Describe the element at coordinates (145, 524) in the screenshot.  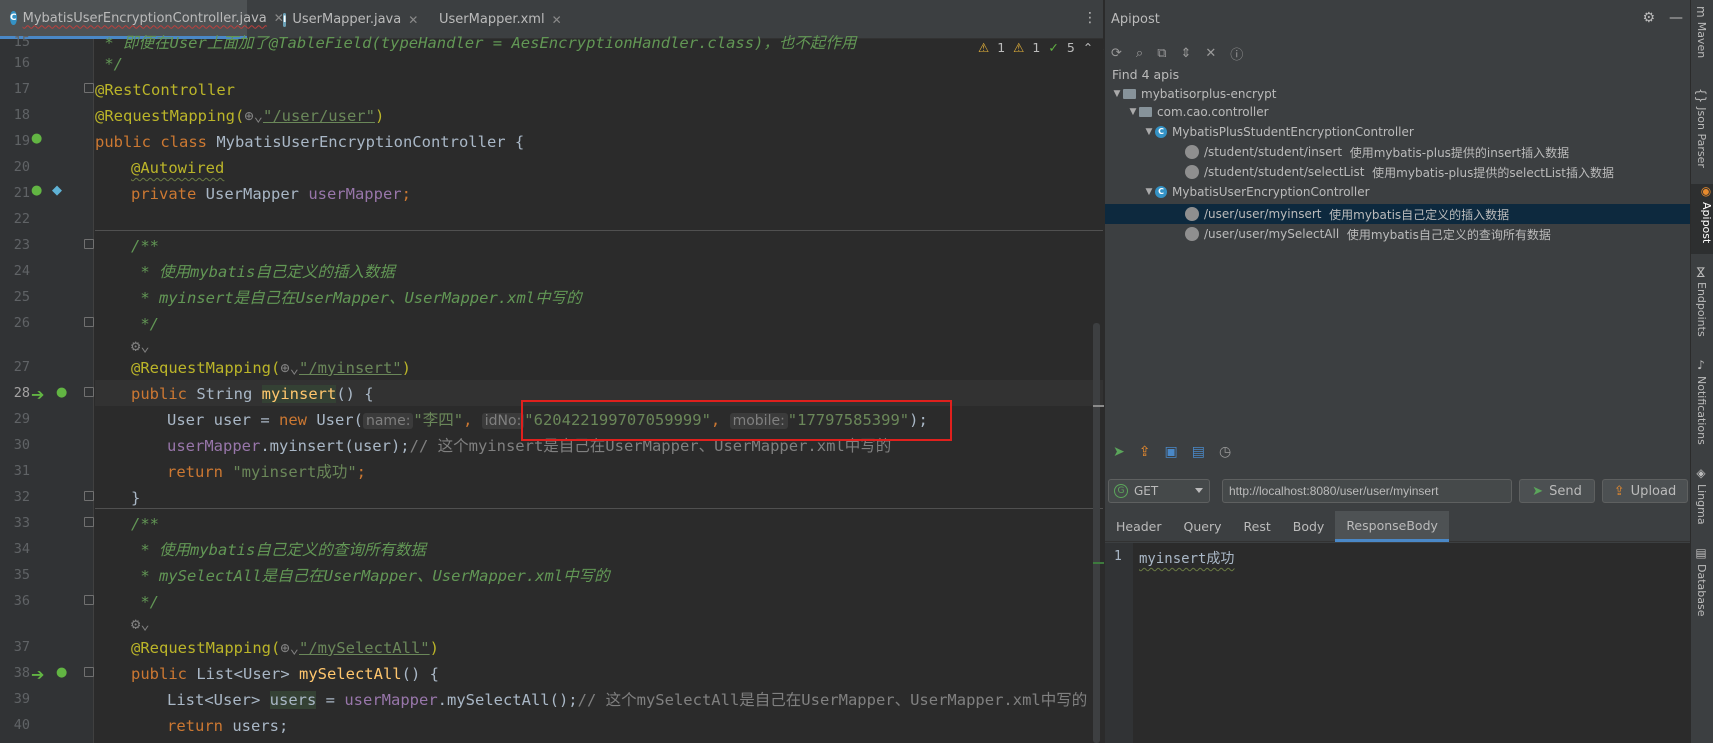
I see `code-line-33: /**` at that location.